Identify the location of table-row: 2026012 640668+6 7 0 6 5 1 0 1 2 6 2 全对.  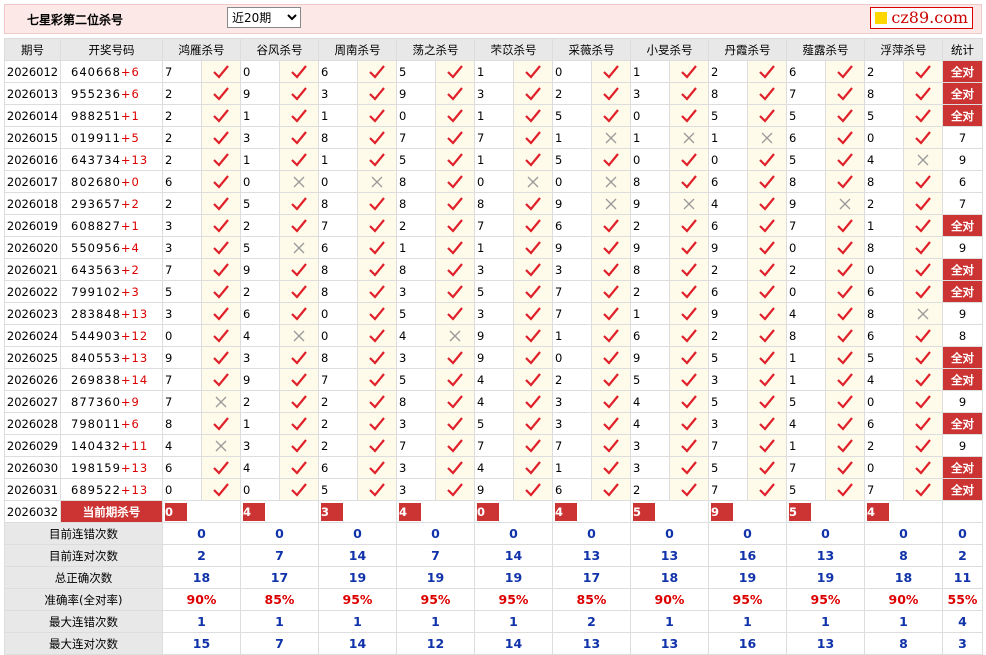
(493, 71).